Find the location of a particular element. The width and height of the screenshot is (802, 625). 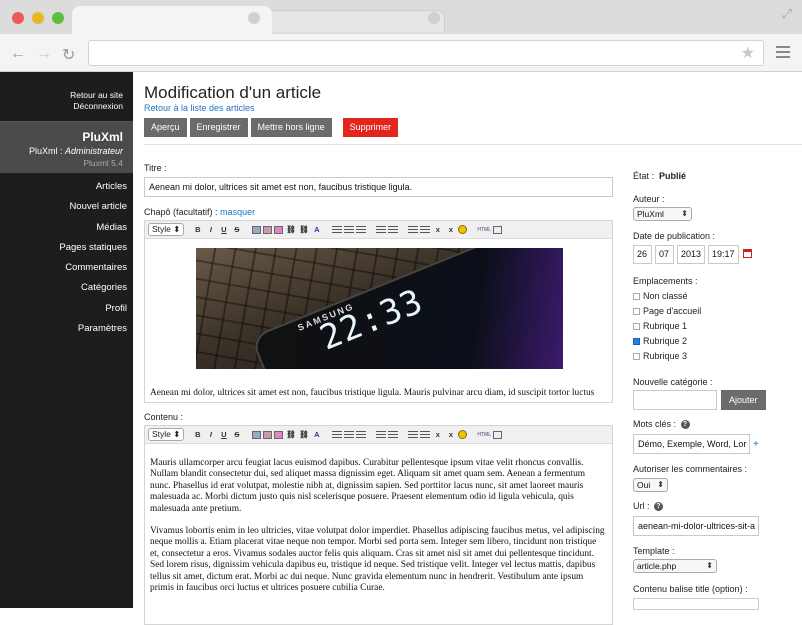

close-window-icon is located at coordinates (18, 18).